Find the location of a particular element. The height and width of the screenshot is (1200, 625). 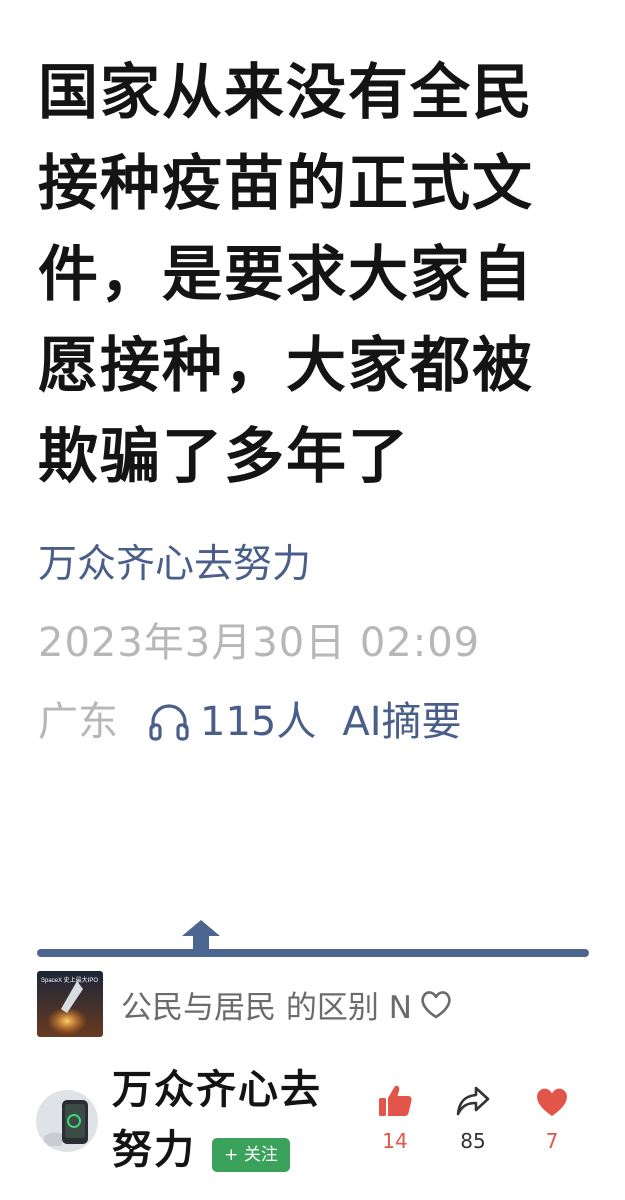

share-arrow-icon is located at coordinates (473, 1101).